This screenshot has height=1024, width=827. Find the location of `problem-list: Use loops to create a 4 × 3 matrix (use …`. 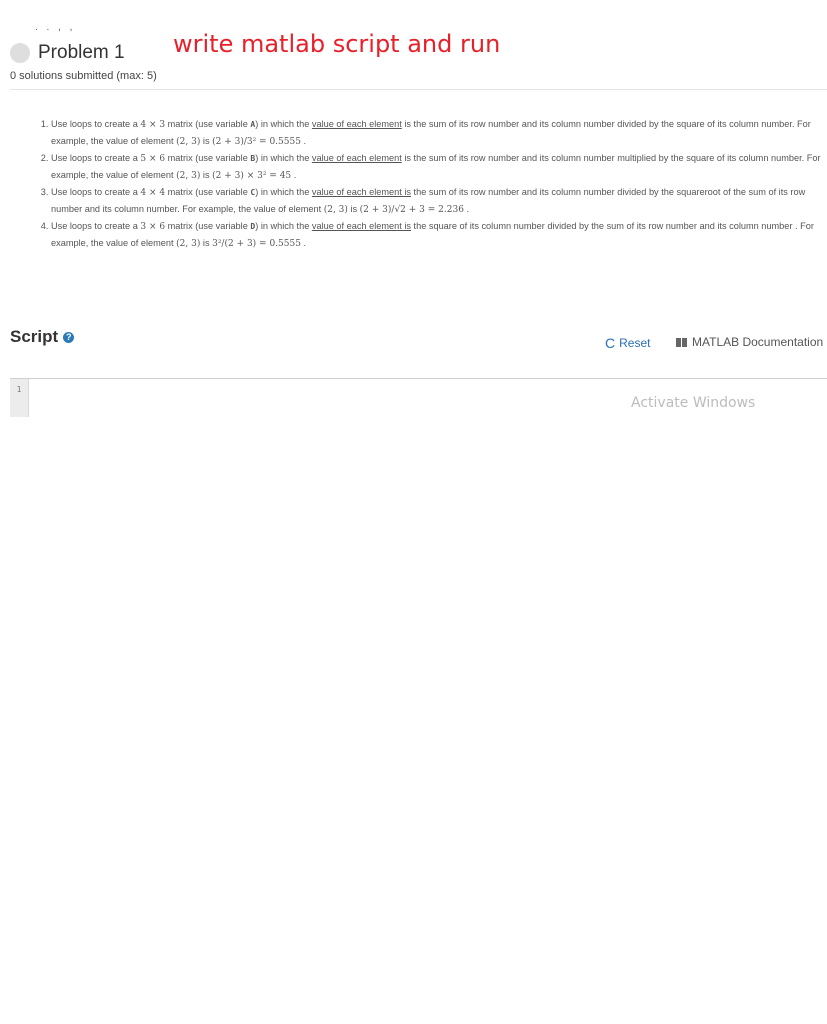

problem-list: Use loops to create a 4 × 3 matrix (use … is located at coordinates (431, 184).